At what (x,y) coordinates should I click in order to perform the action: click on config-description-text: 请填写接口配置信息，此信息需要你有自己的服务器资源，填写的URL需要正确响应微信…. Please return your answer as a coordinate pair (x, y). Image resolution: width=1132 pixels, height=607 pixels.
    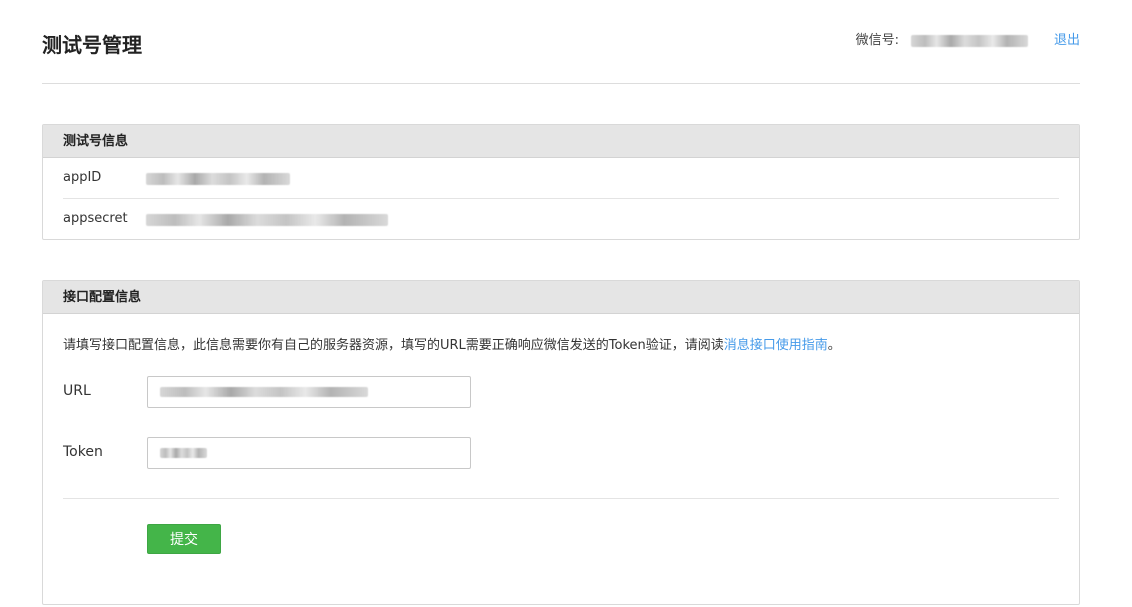
    Looking at the image, I should click on (393, 345).